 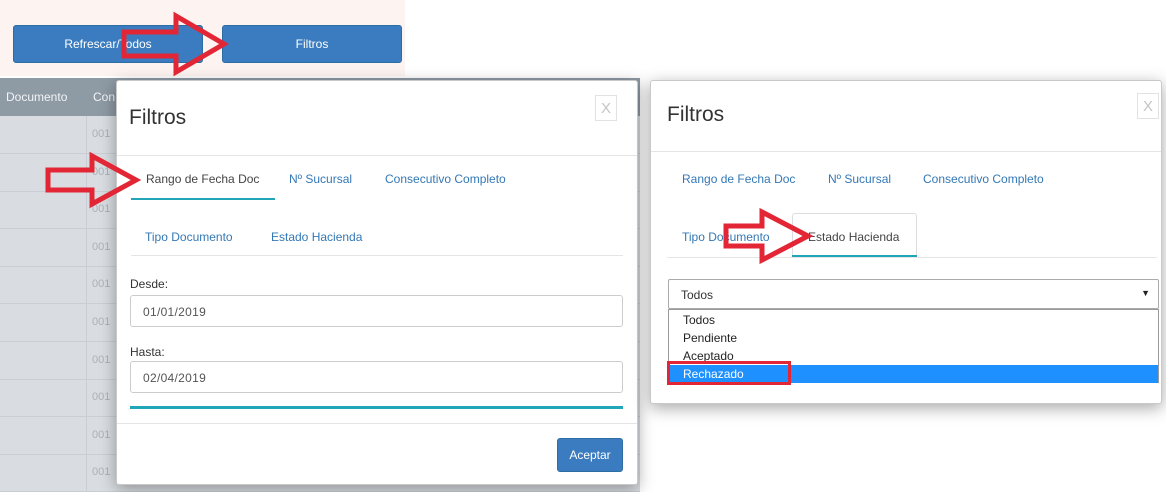 What do you see at coordinates (147, 352) in the screenshot?
I see `to-label: Hasta:` at bounding box center [147, 352].